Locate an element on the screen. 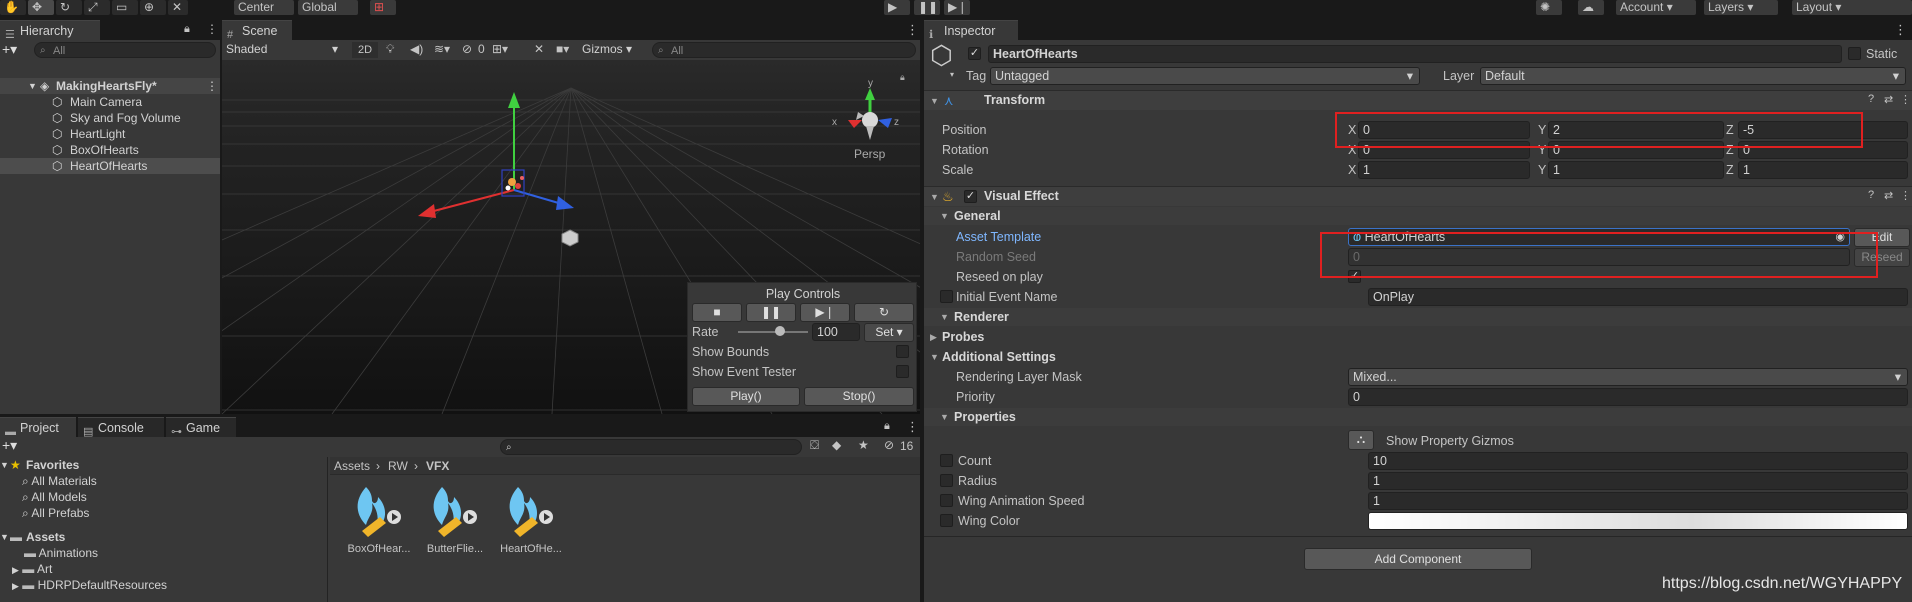 The height and width of the screenshot is (602, 1912). object-name-input: HeartOfHearts is located at coordinates (1415, 54).